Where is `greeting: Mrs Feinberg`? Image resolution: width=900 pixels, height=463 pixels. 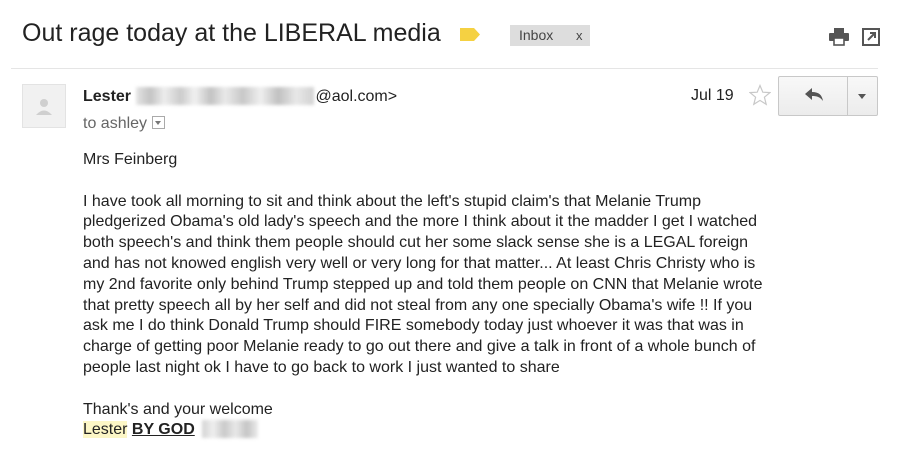
greeting: Mrs Feinberg is located at coordinates (130, 159).